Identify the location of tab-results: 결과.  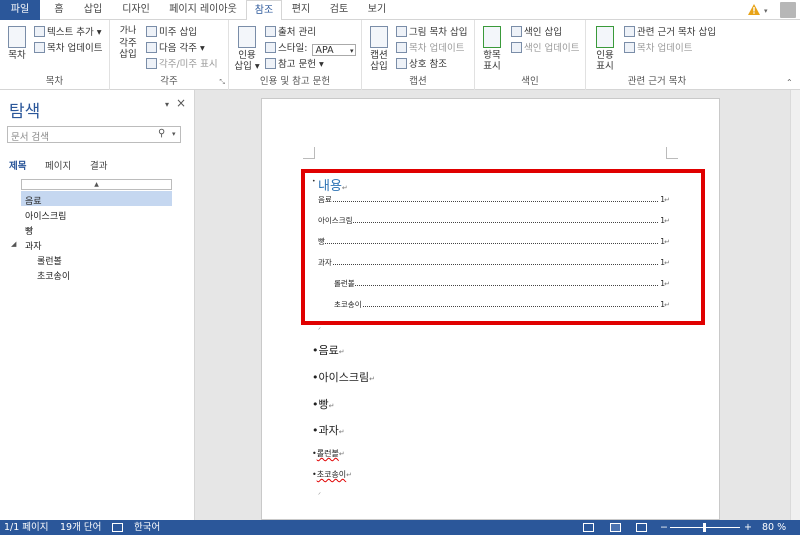
(98, 165).